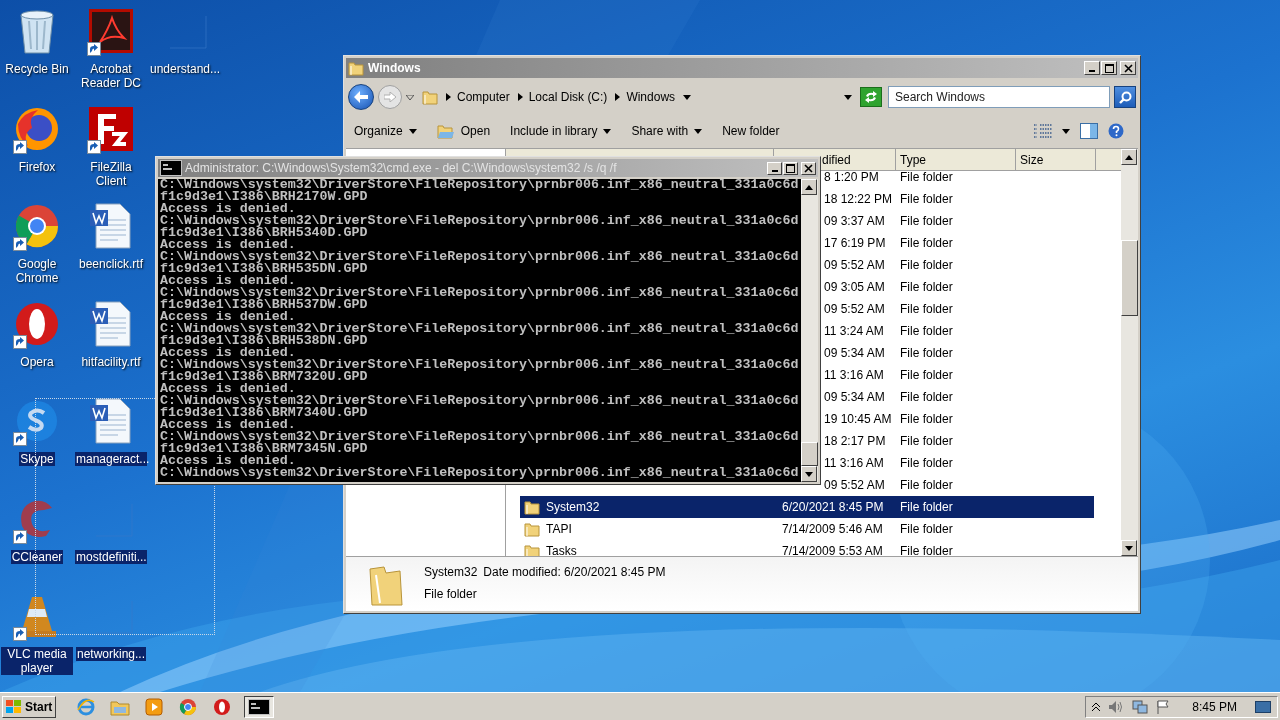  I want to click on breadcrumb-item: Computer, so click(483, 97).